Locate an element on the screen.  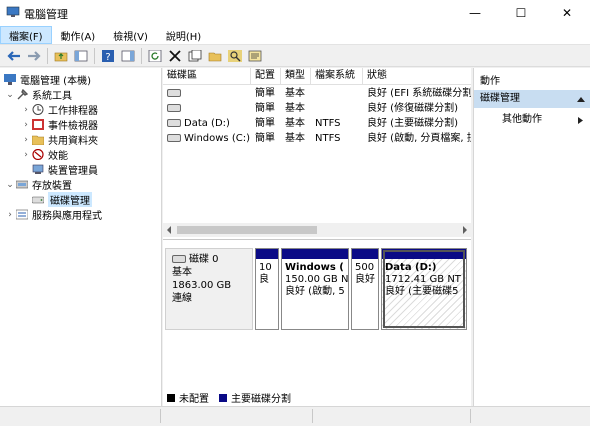
action-group-label: 磁碟管理 is located at coordinates (500, 98).